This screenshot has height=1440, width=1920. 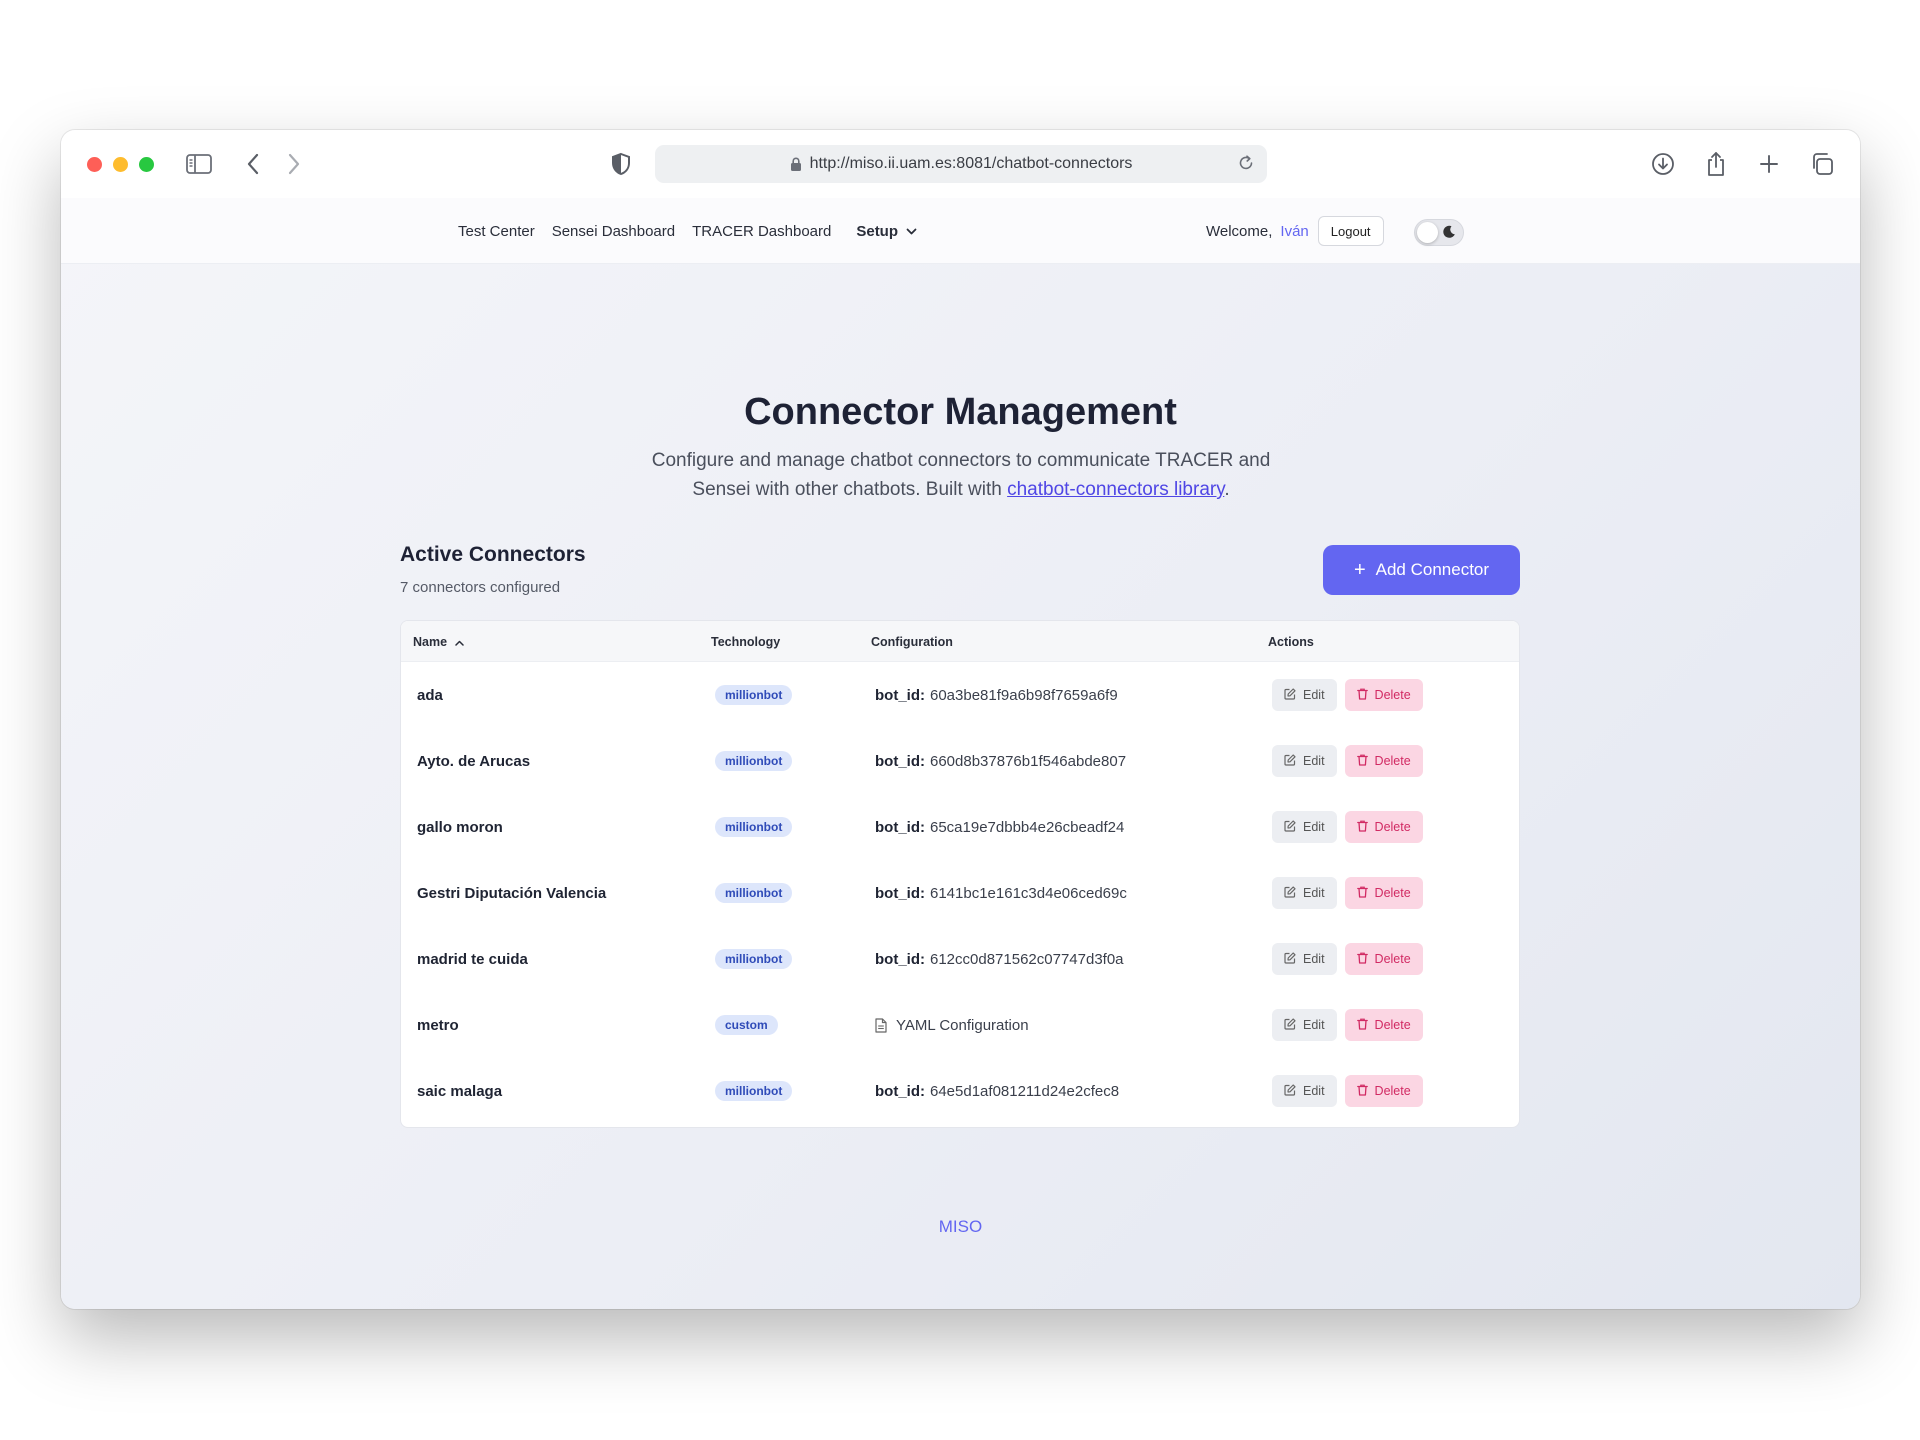 I want to click on new-tab-icon, so click(x=1769, y=164).